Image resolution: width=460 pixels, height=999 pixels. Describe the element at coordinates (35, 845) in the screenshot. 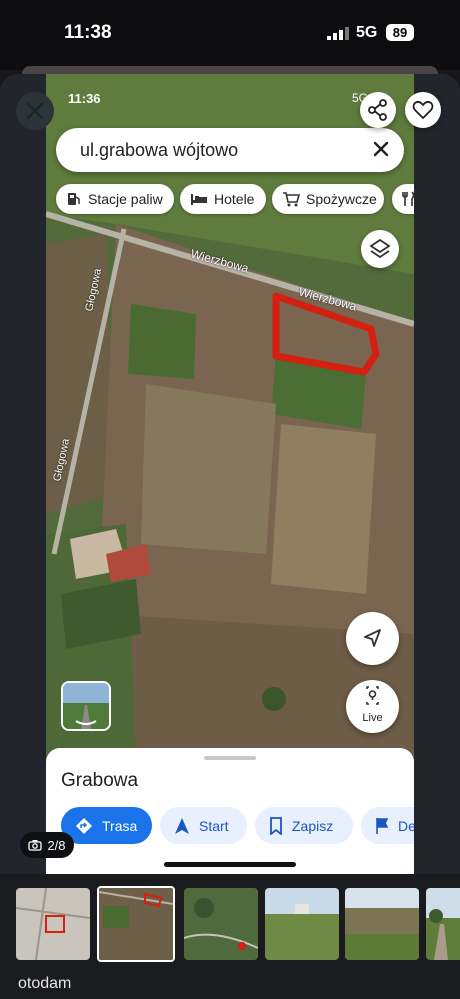

I see `camera-icon` at that location.